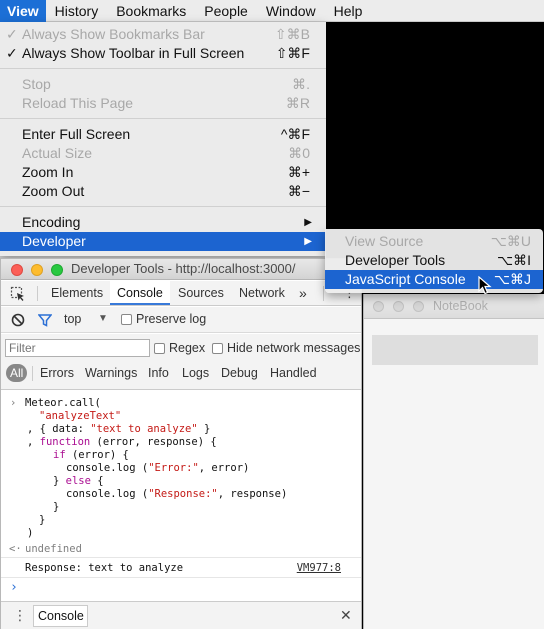 The width and height of the screenshot is (544, 629). I want to click on level-warnings: Warnings, so click(111, 373).